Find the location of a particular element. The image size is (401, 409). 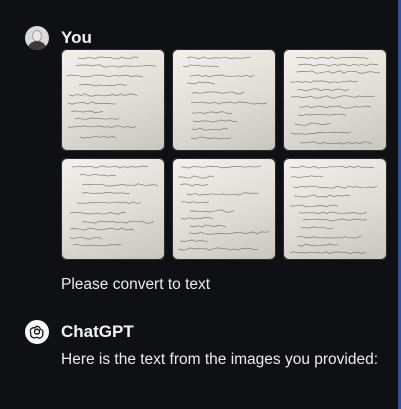

assistant-message-header: ChatGPT is located at coordinates (211, 332).